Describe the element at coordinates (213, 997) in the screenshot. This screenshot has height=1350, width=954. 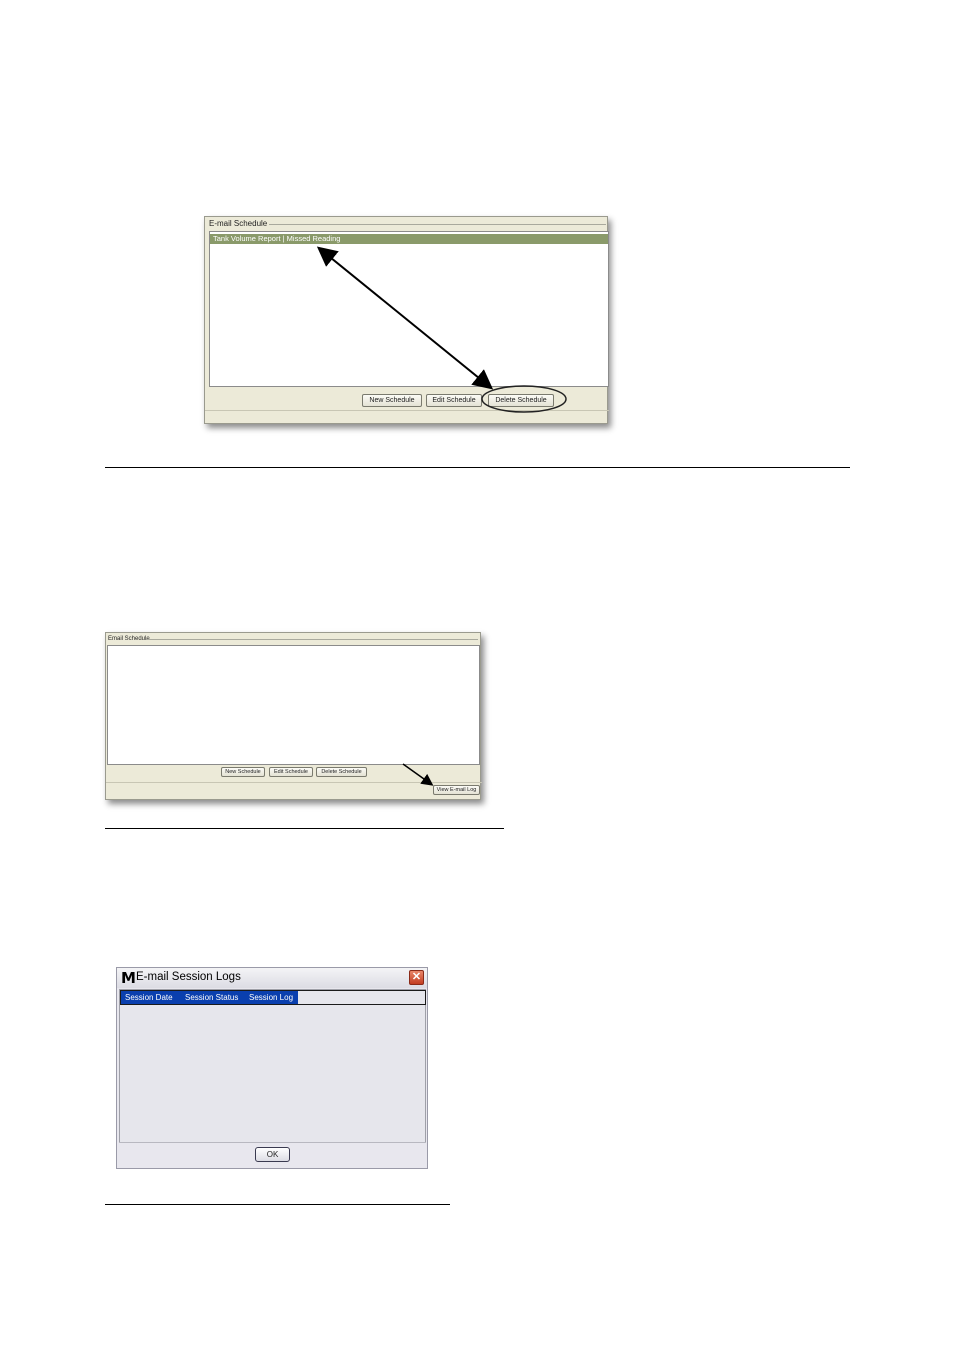
I see `column-header-session-status: Session Status` at that location.